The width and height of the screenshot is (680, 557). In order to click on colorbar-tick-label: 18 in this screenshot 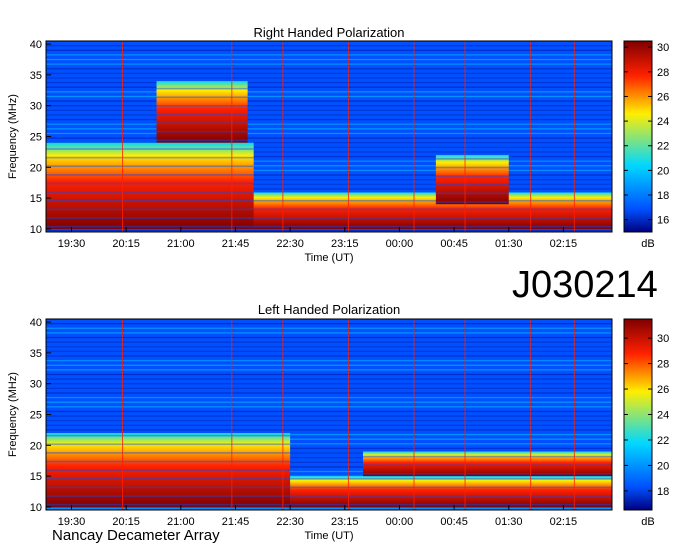, I will do `click(663, 492)`.